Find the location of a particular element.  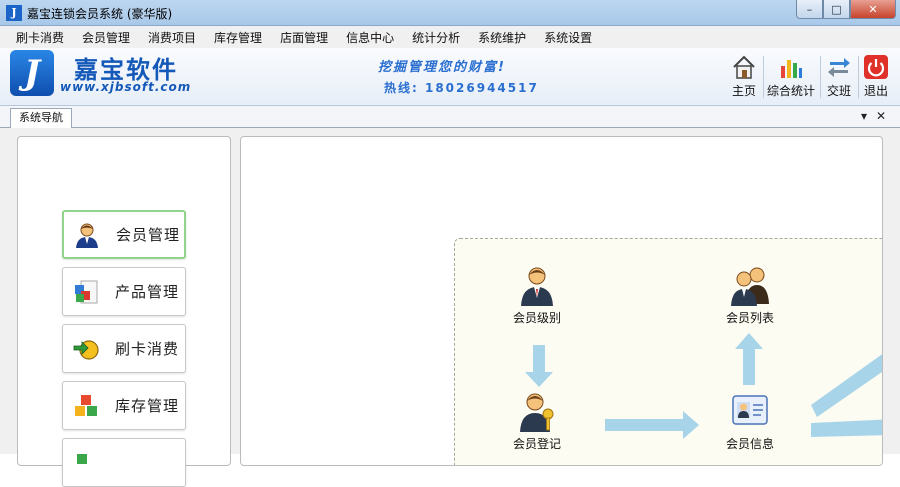

flow-node-label: 会员信息 is located at coordinates (749, 444).